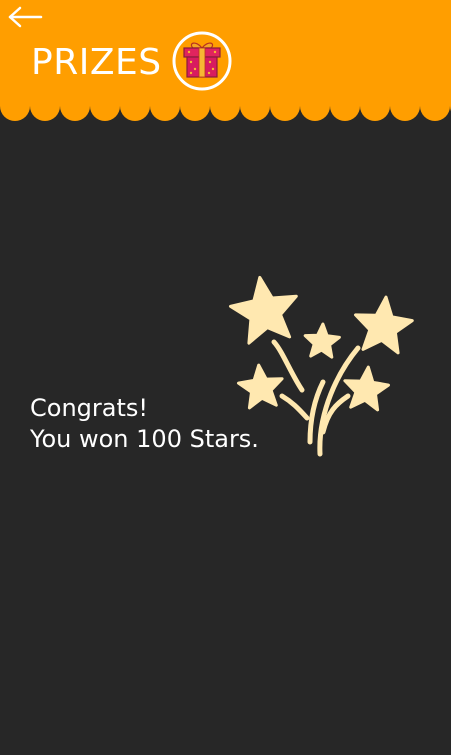 This screenshot has width=451, height=755. What do you see at coordinates (144, 439) in the screenshot?
I see `prize-line: You won 100 Stars.` at bounding box center [144, 439].